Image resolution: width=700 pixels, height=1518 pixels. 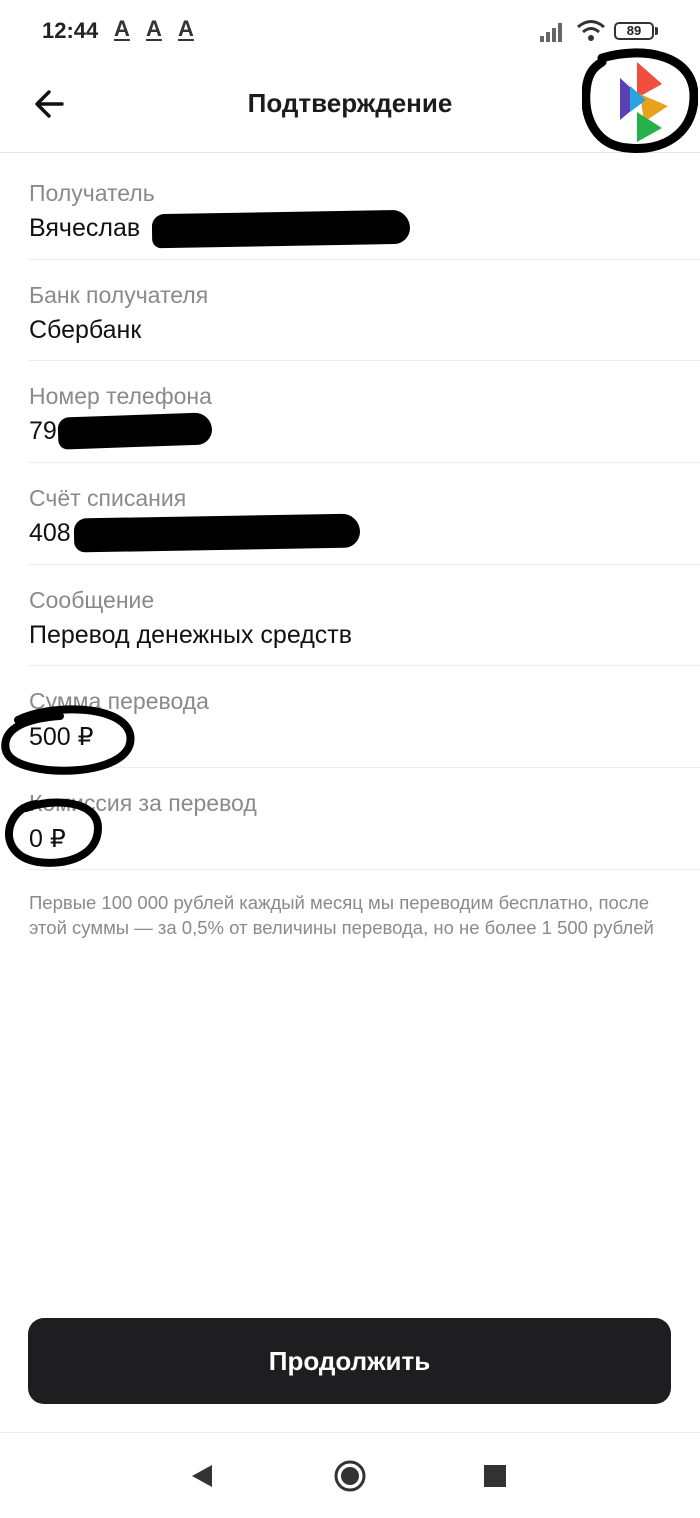 I want to click on detail-row-message: Сообщение Перевод денежных средств, so click(x=364, y=616).